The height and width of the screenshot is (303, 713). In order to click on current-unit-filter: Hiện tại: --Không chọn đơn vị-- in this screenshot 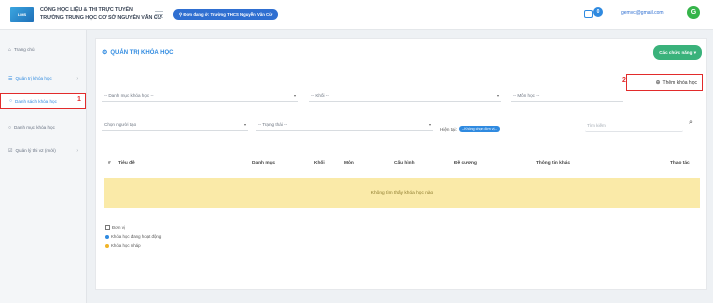, I will do `click(470, 129)`.